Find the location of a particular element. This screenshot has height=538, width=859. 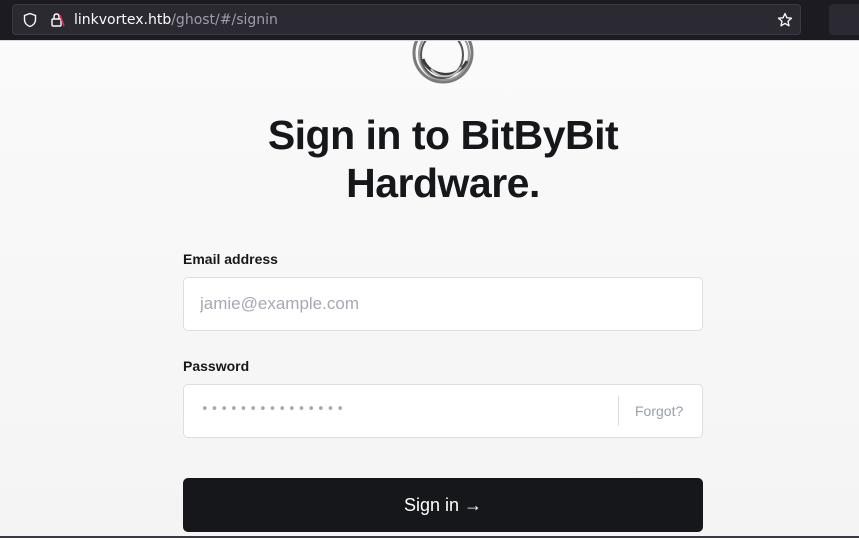

site-logo is located at coordinates (443, 64).